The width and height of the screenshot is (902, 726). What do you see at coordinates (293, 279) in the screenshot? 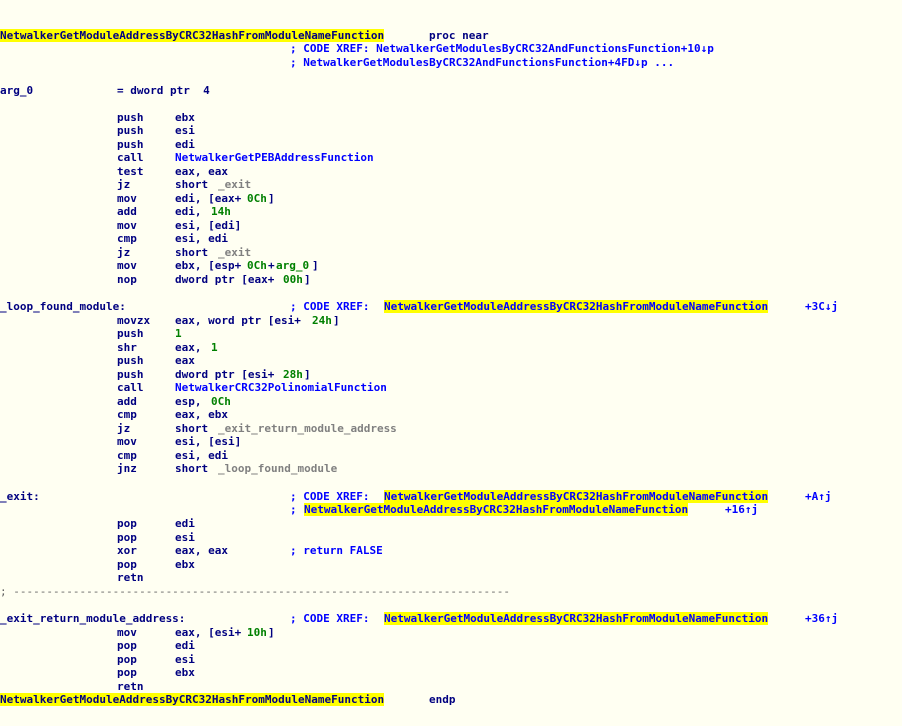
I see `numeric-operand: 00h` at bounding box center [293, 279].